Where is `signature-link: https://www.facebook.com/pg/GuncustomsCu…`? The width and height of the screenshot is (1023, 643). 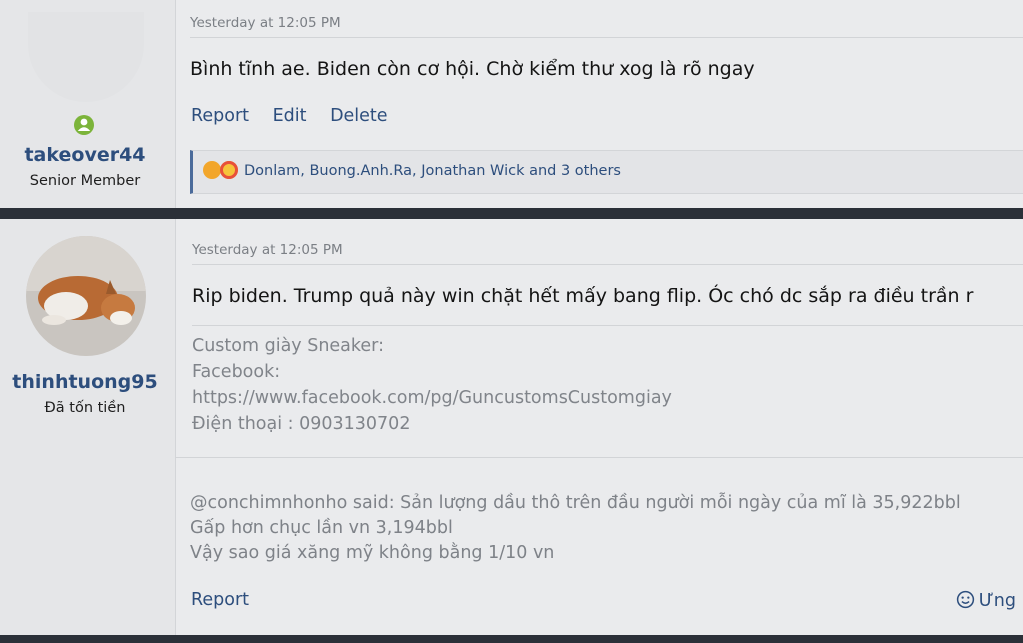 signature-link: https://www.facebook.com/pg/GuncustomsCu… is located at coordinates (432, 398).